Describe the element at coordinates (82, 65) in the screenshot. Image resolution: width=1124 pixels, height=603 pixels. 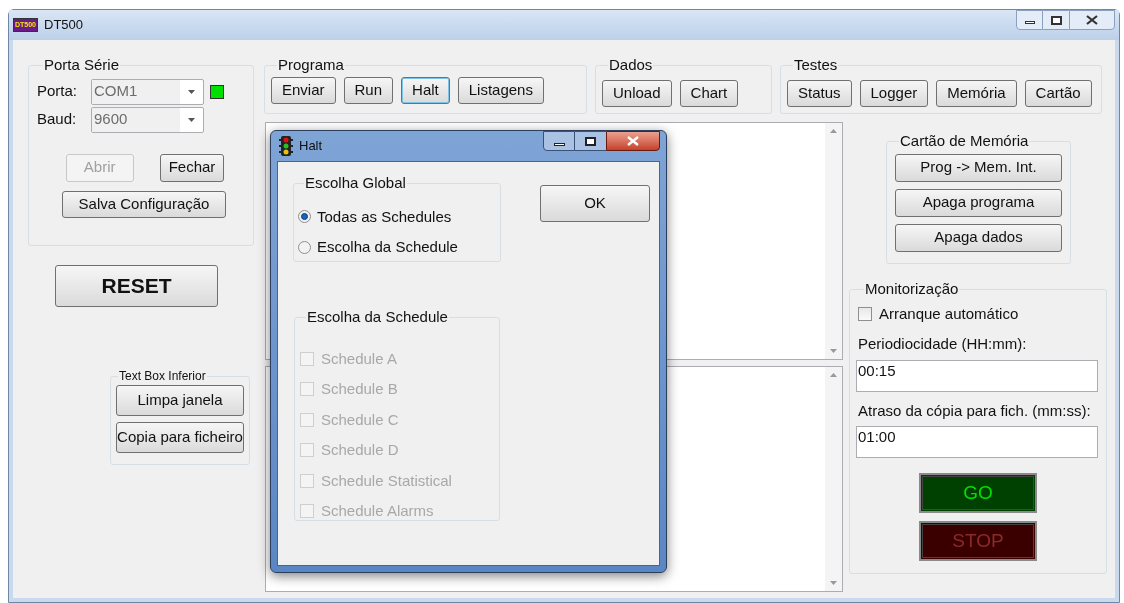
I see `group-title: Porta Série` at that location.